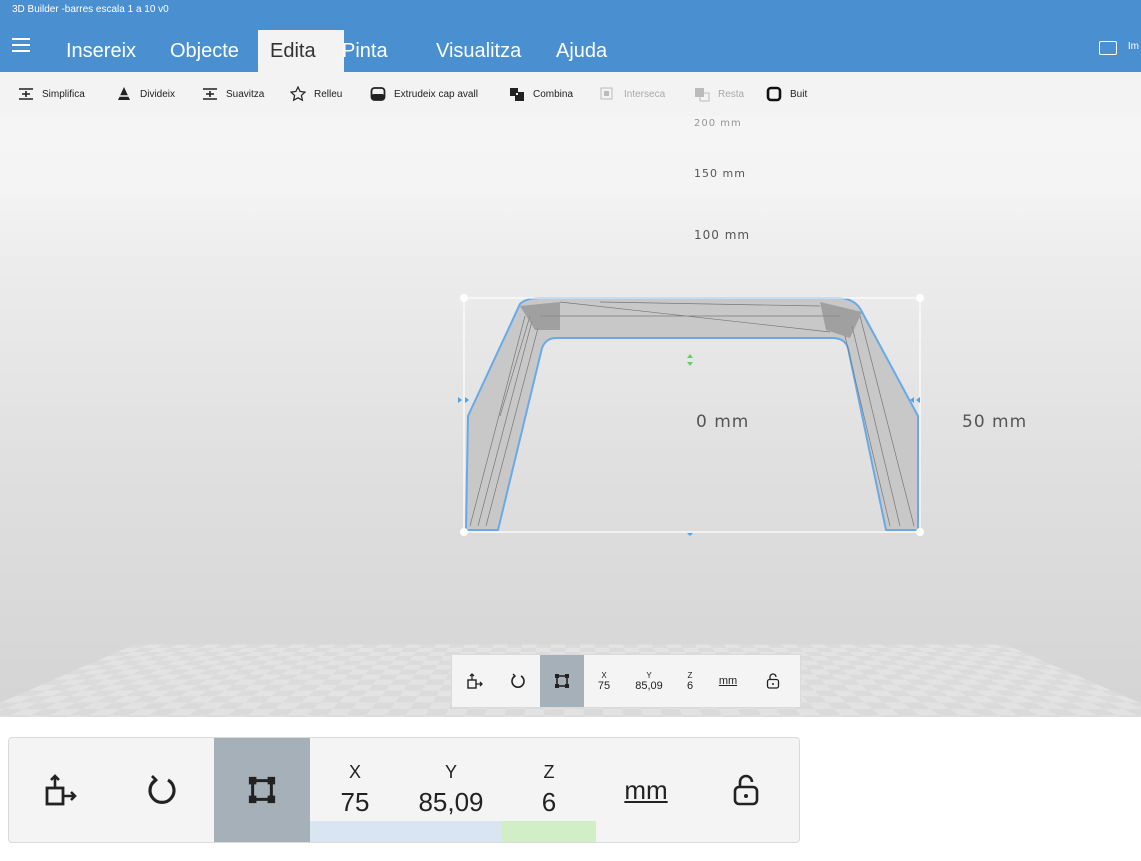  I want to click on combine-button: Combina, so click(541, 94).